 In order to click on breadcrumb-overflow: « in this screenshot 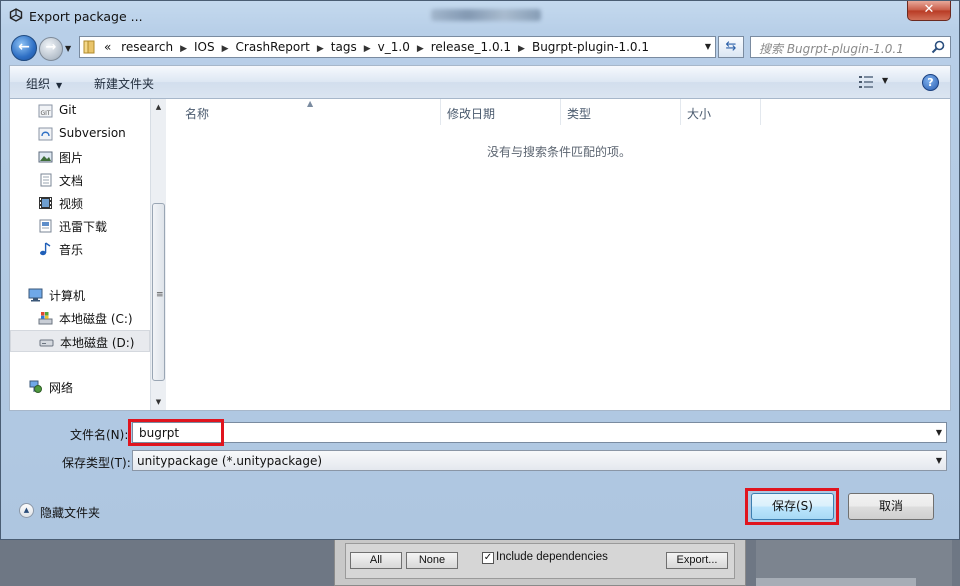, I will do `click(107, 47)`.